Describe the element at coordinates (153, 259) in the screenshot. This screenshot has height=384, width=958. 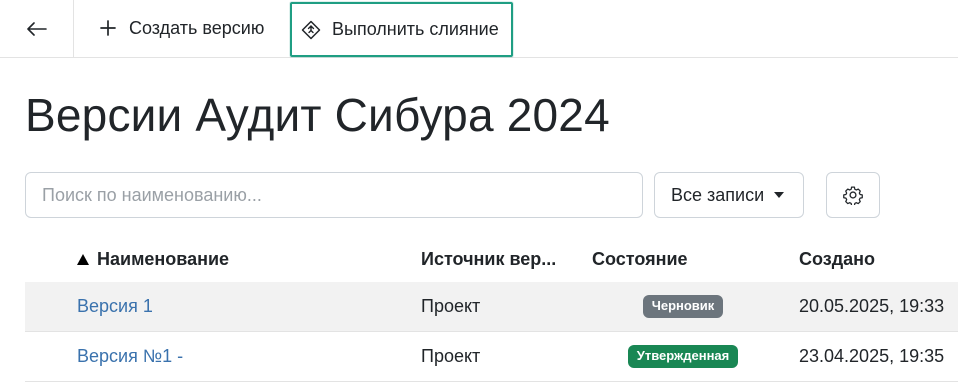
I see `column-header-name: Наименование` at that location.